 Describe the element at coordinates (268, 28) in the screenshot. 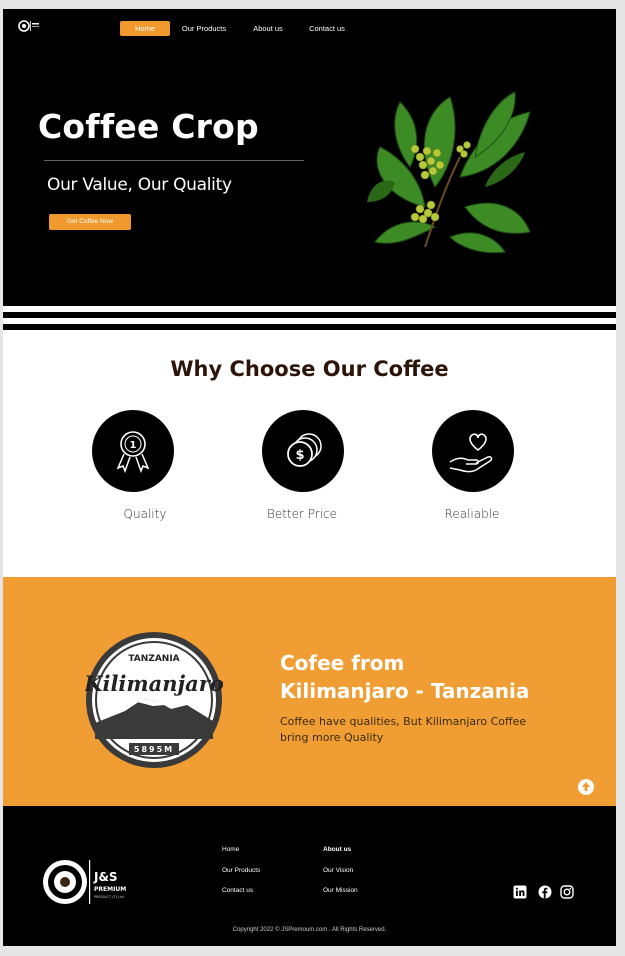

I see `nav-about-us: About us` at that location.